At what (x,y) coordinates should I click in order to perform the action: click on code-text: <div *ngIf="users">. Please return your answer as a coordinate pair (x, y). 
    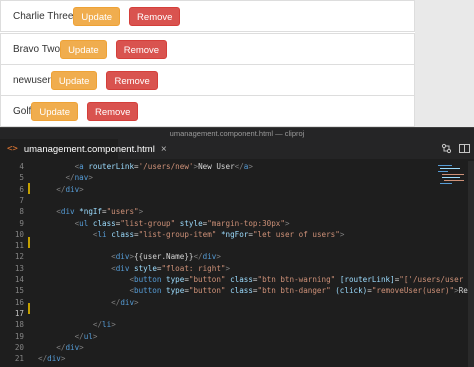
    Looking at the image, I should click on (100, 212).